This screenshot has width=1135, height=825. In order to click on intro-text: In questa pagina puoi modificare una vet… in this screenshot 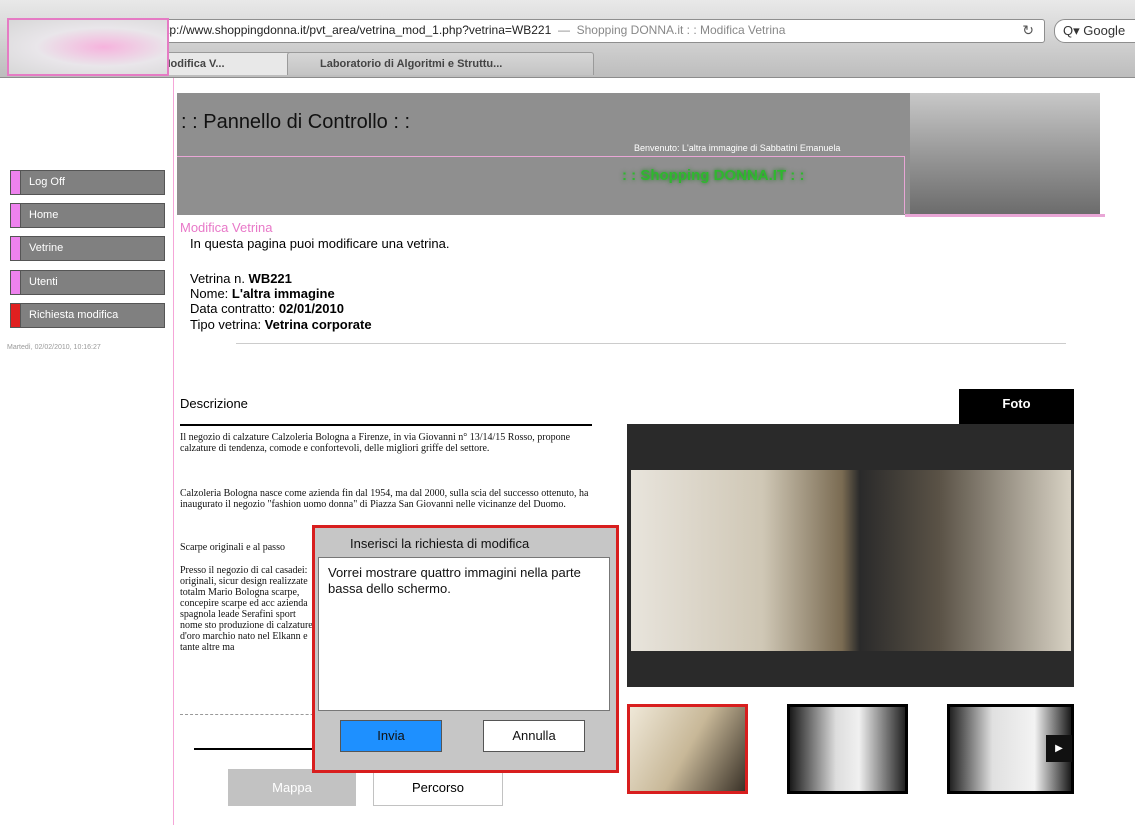, I will do `click(320, 243)`.